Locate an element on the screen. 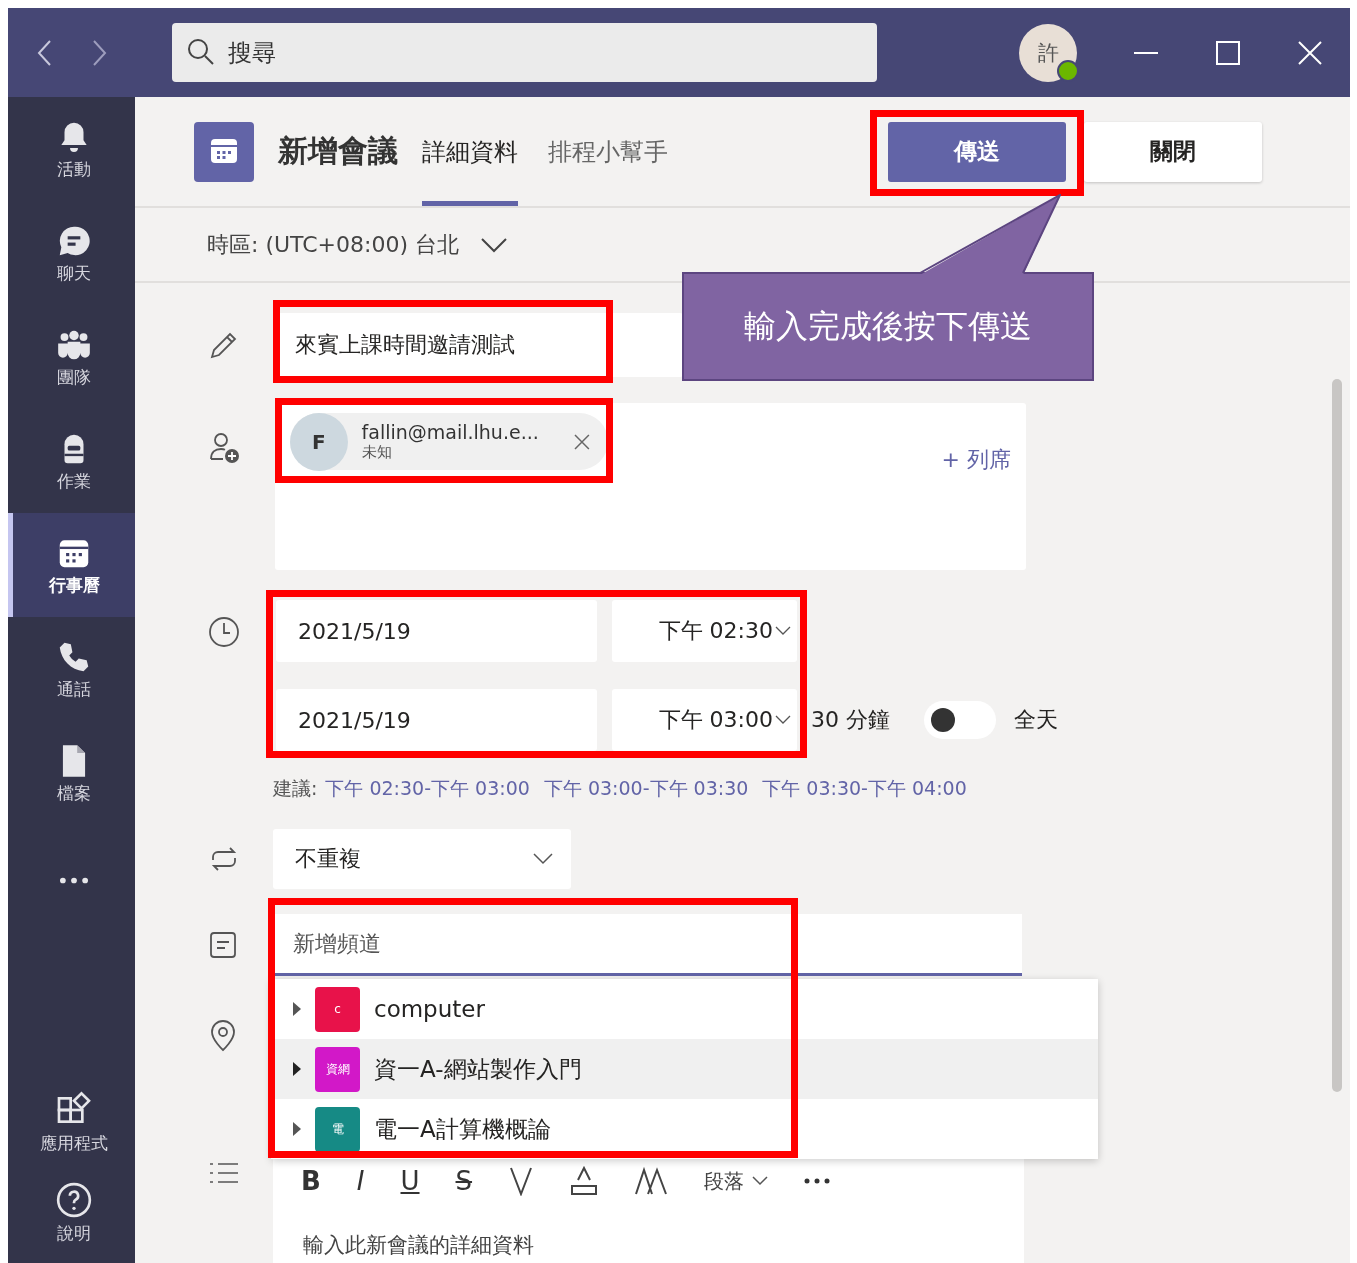 This screenshot has height=1263, width=1357. more-icon is located at coordinates (817, 1181).